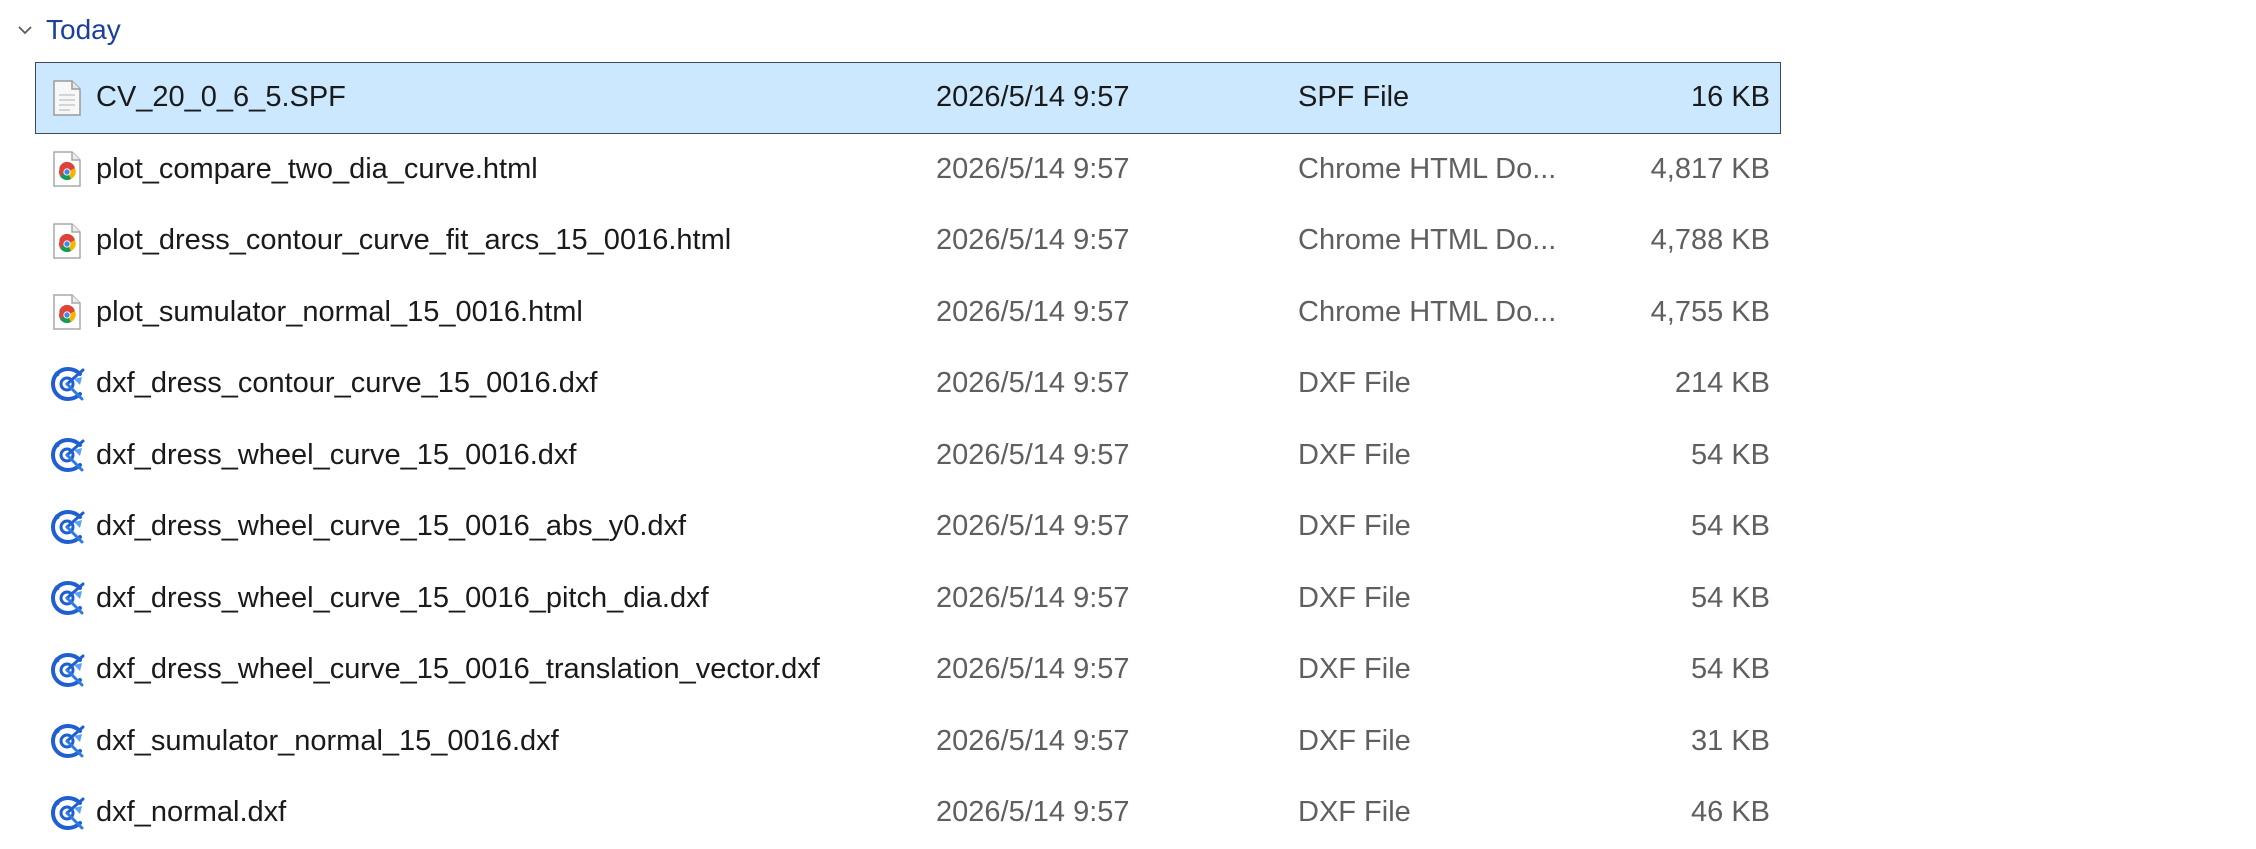 This screenshot has width=2256, height=849. Describe the element at coordinates (25, 30) in the screenshot. I see `chevron-down-icon` at that location.